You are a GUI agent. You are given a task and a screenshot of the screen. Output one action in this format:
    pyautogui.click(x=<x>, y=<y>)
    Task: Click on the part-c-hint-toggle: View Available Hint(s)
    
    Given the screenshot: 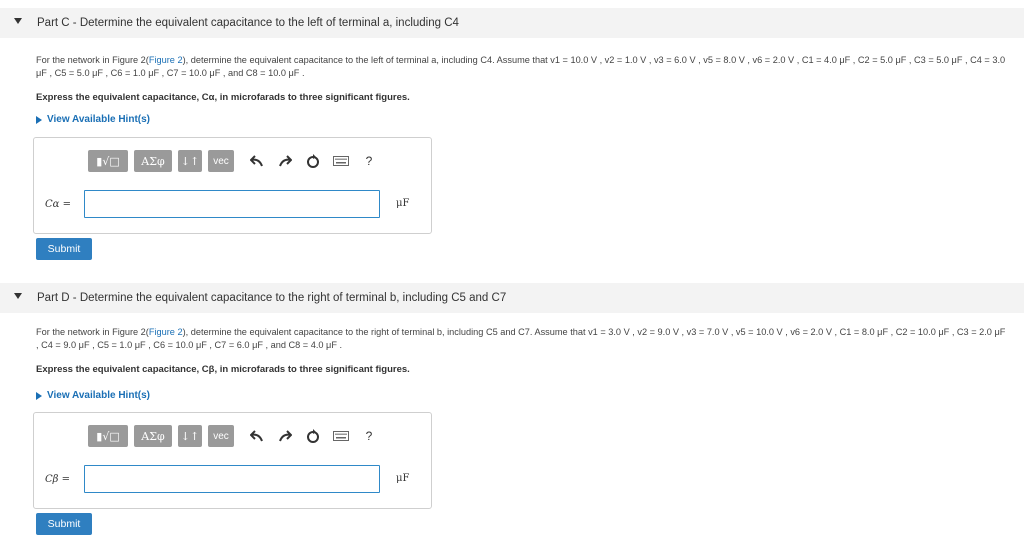 What is the action you would take?
    pyautogui.click(x=93, y=119)
    